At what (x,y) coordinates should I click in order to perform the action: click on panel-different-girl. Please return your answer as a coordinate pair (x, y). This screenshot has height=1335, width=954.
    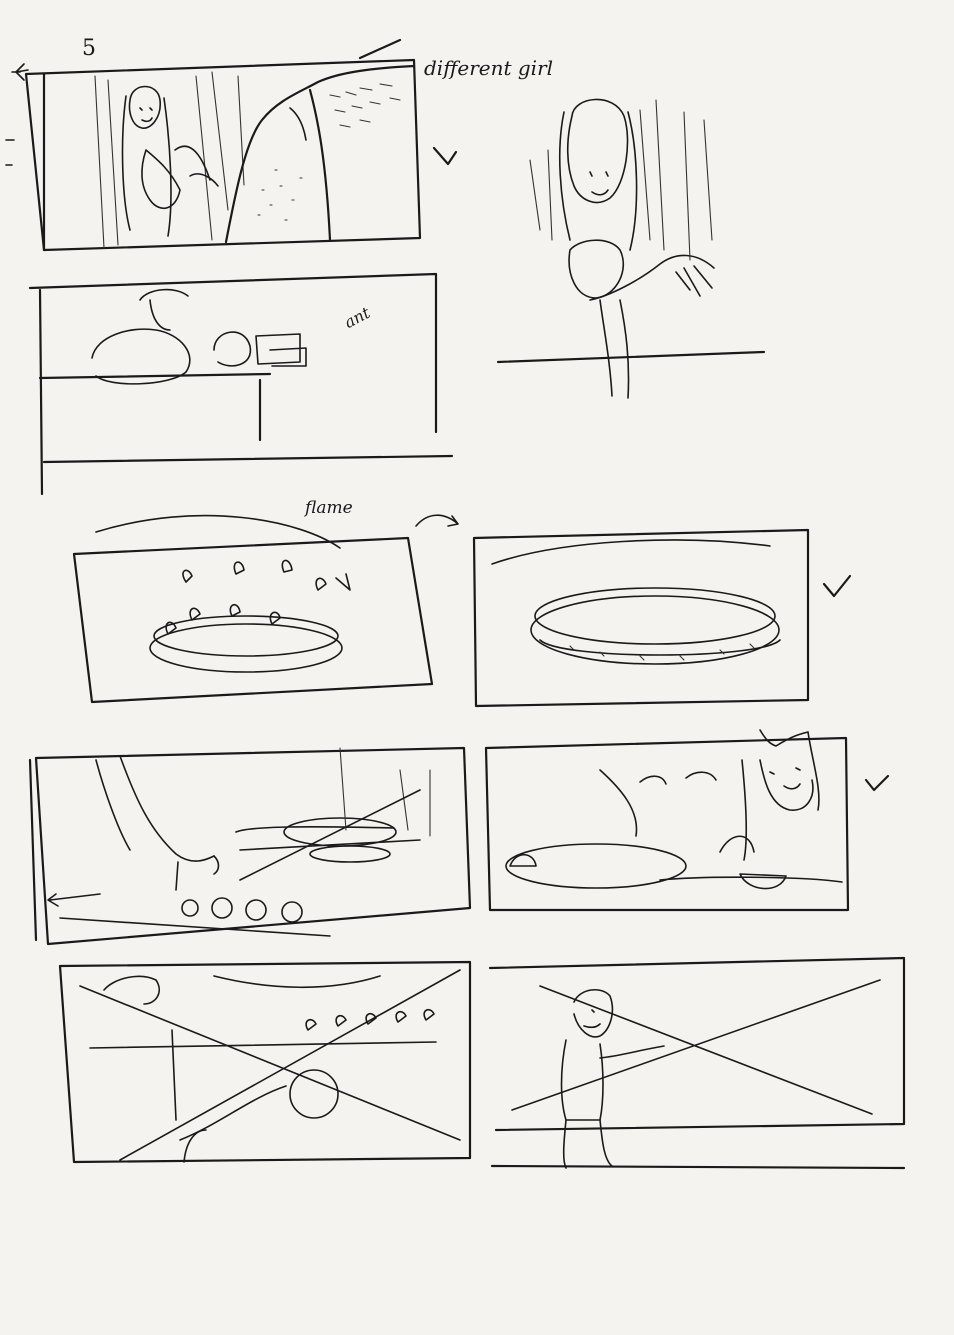
    Looking at the image, I should click on (631, 248).